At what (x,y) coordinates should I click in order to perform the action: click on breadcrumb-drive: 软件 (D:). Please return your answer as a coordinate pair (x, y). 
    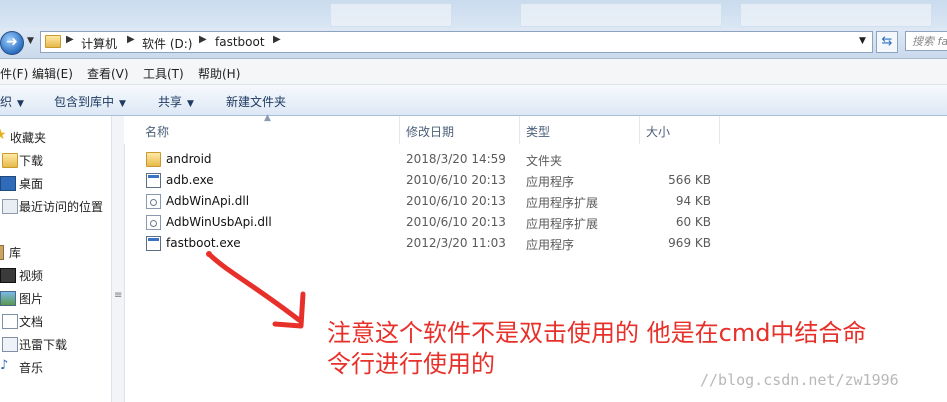
    Looking at the image, I should click on (167, 43).